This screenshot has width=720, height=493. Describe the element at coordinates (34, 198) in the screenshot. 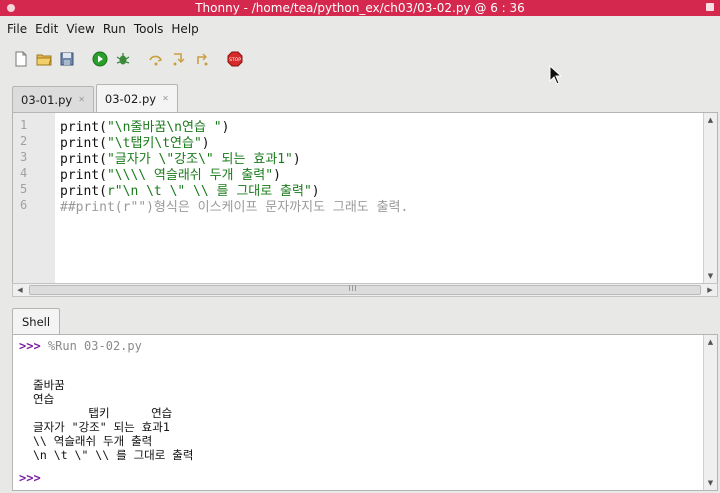

I see `line-number-gutter: 1 2 3 4 5 6` at that location.